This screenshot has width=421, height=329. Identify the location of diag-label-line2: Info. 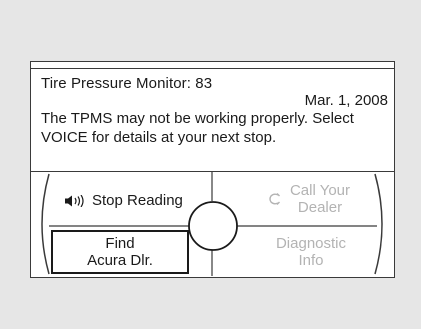
(311, 260).